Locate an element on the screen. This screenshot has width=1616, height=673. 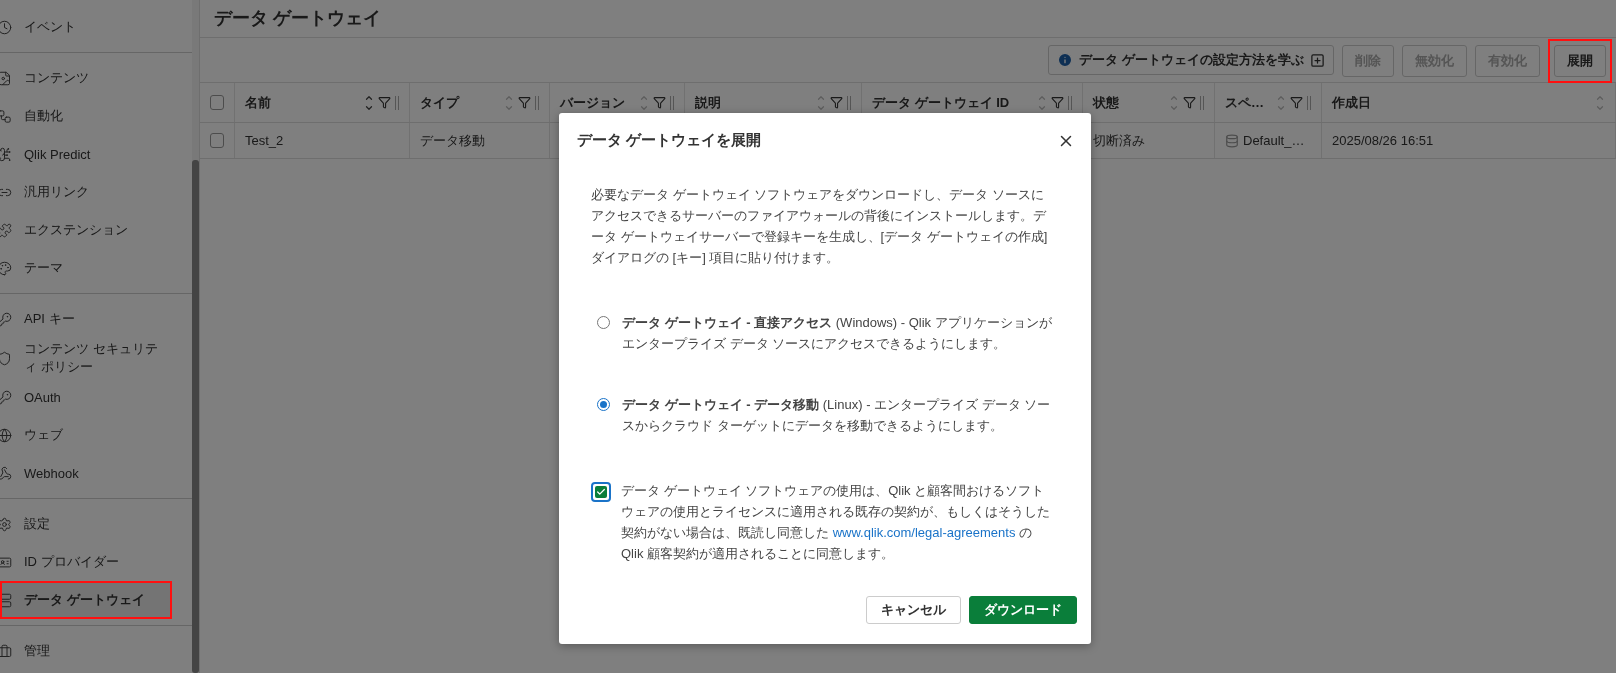
download-button: ダウンロード is located at coordinates (1023, 610).